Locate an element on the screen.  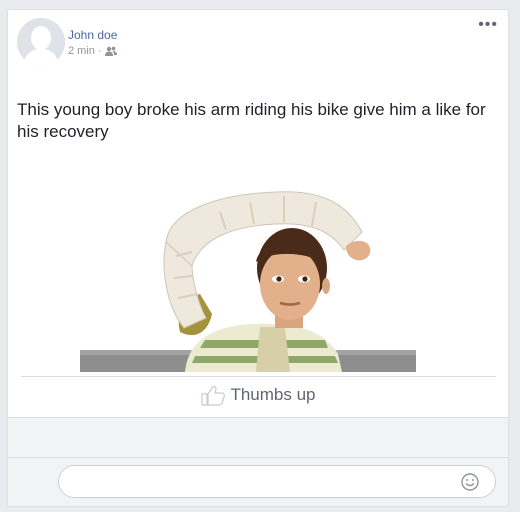
default-avatar-icon is located at coordinates (41, 42).